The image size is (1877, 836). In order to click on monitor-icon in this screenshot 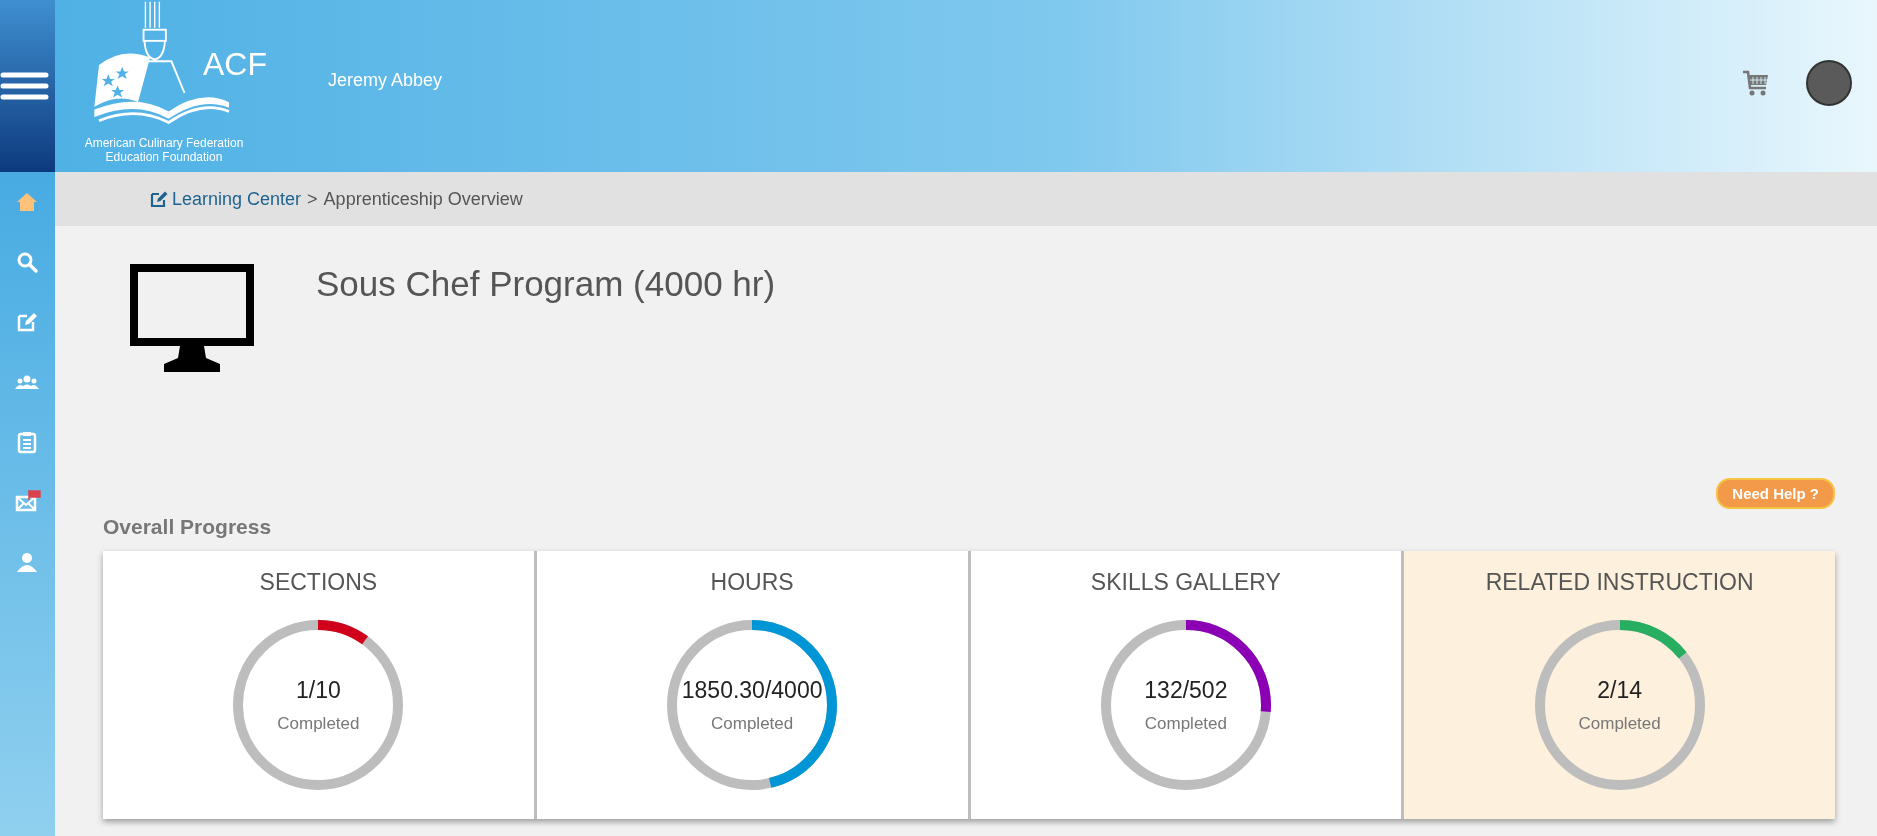, I will do `click(192, 319)`.